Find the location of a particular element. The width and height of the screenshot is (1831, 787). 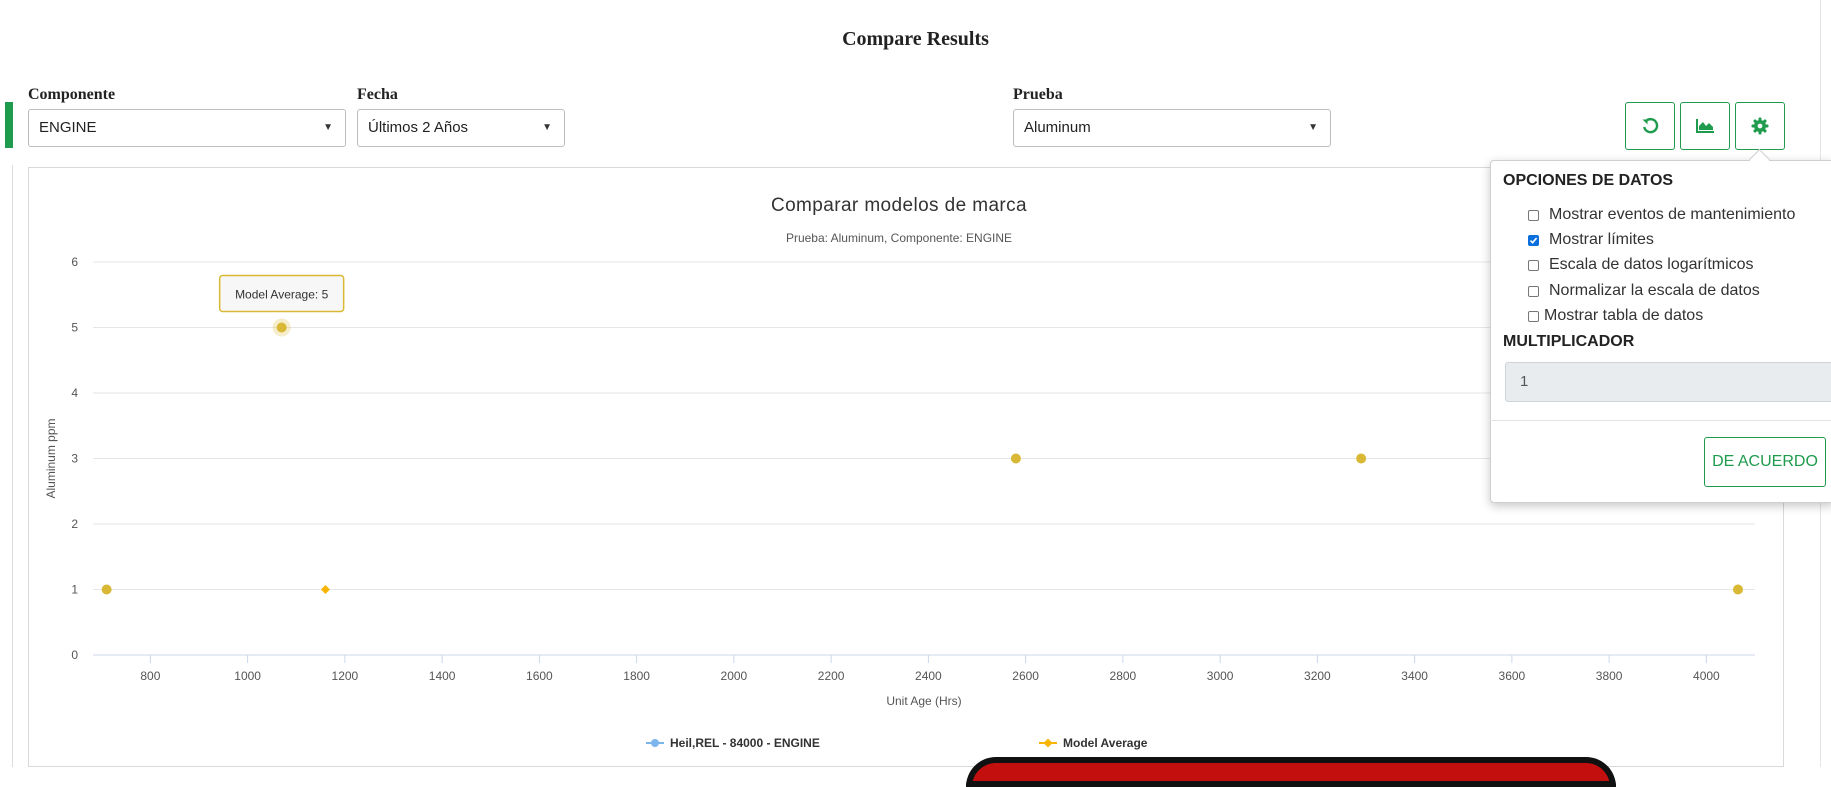

x-tick-label: 3800 is located at coordinates (1609, 676).